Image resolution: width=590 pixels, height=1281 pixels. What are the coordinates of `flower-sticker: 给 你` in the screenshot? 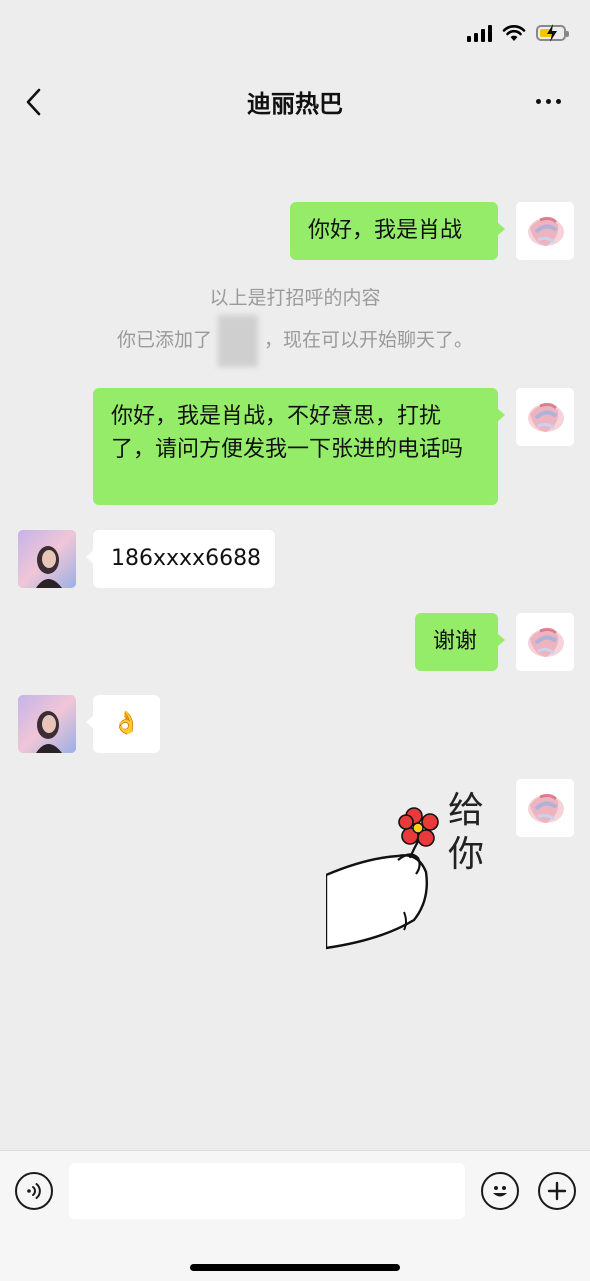 It's located at (410, 866).